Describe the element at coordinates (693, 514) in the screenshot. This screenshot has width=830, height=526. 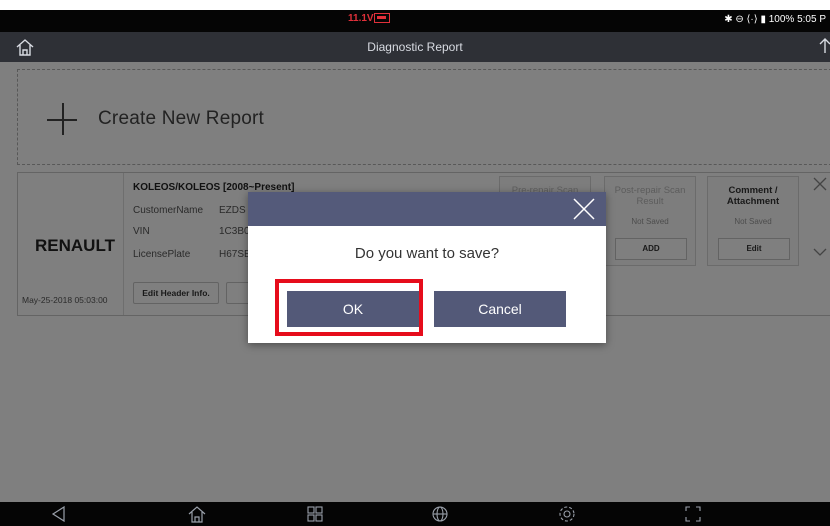
I see `screenshot-icon` at that location.